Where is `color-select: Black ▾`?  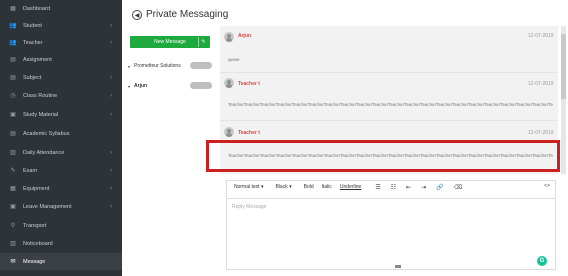
color-select: Black ▾ is located at coordinates (283, 187).